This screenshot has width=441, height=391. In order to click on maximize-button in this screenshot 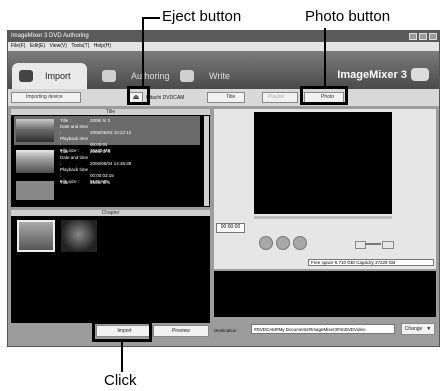, I will do `click(423, 36)`.